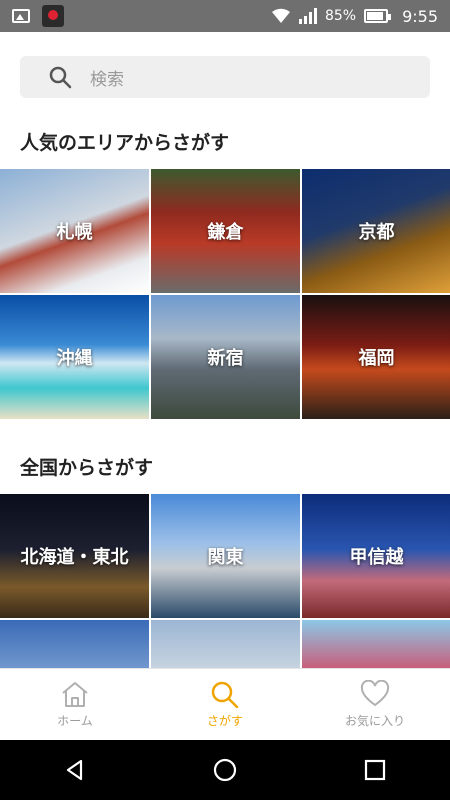 Image resolution: width=450 pixels, height=800 pixels. I want to click on popular-area-tile: 鎌倉, so click(225, 231).